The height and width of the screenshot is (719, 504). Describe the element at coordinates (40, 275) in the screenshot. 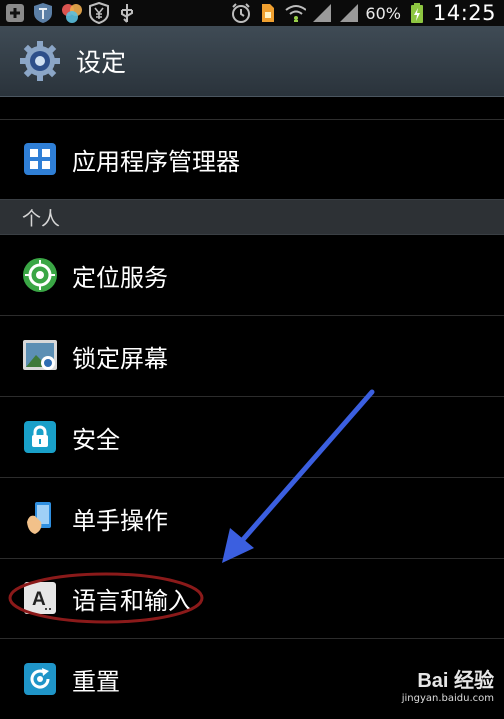

I see `location-icon` at that location.